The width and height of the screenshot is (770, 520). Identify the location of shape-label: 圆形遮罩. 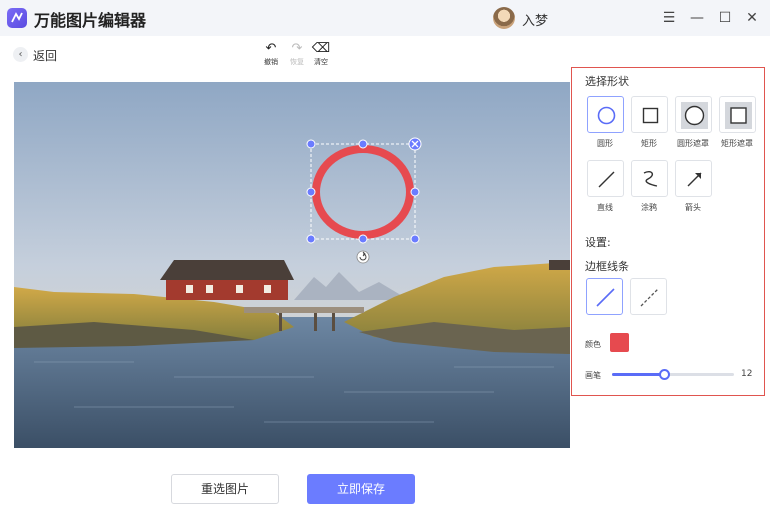
(693, 143).